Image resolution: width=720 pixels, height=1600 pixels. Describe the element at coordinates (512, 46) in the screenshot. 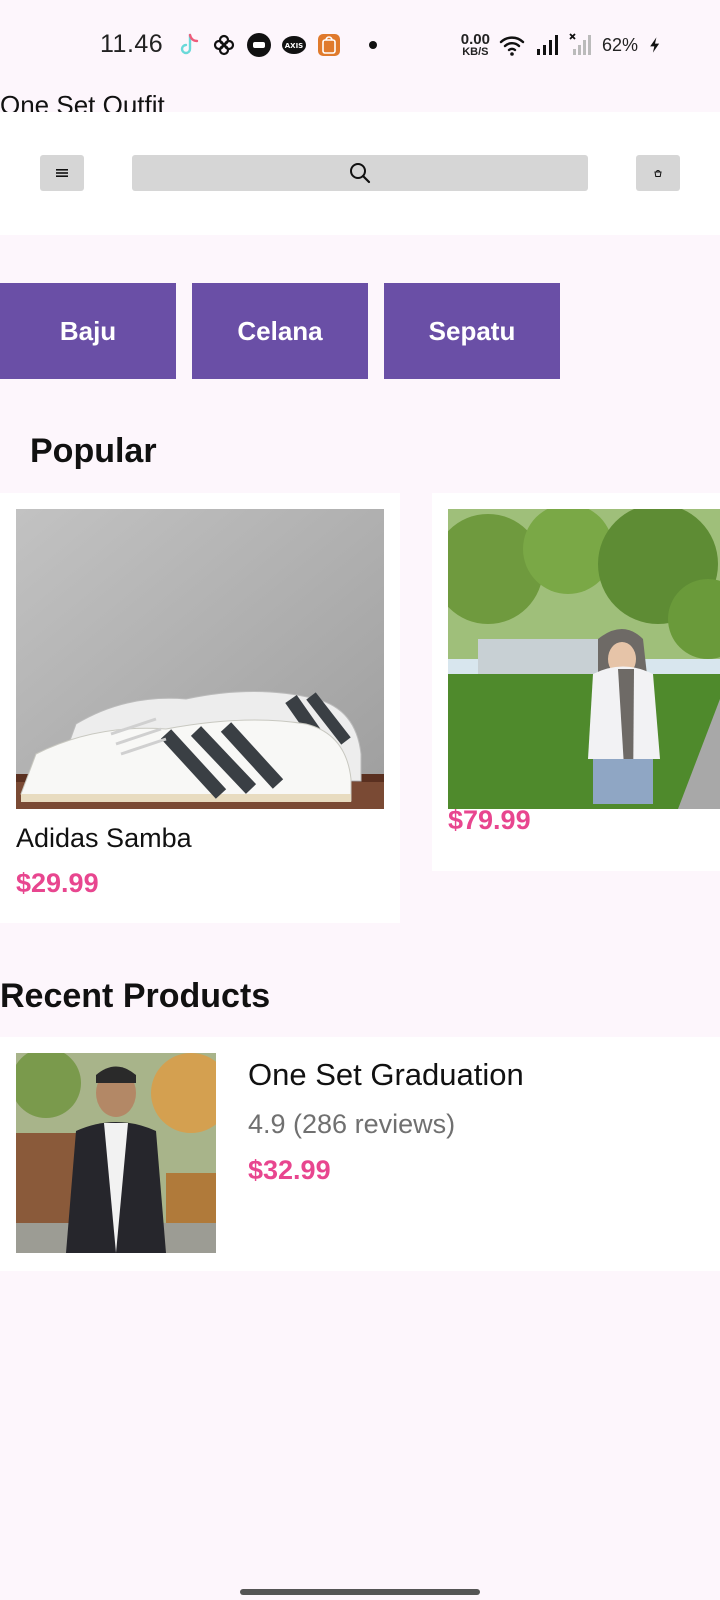

I see `wifi-icon` at that location.